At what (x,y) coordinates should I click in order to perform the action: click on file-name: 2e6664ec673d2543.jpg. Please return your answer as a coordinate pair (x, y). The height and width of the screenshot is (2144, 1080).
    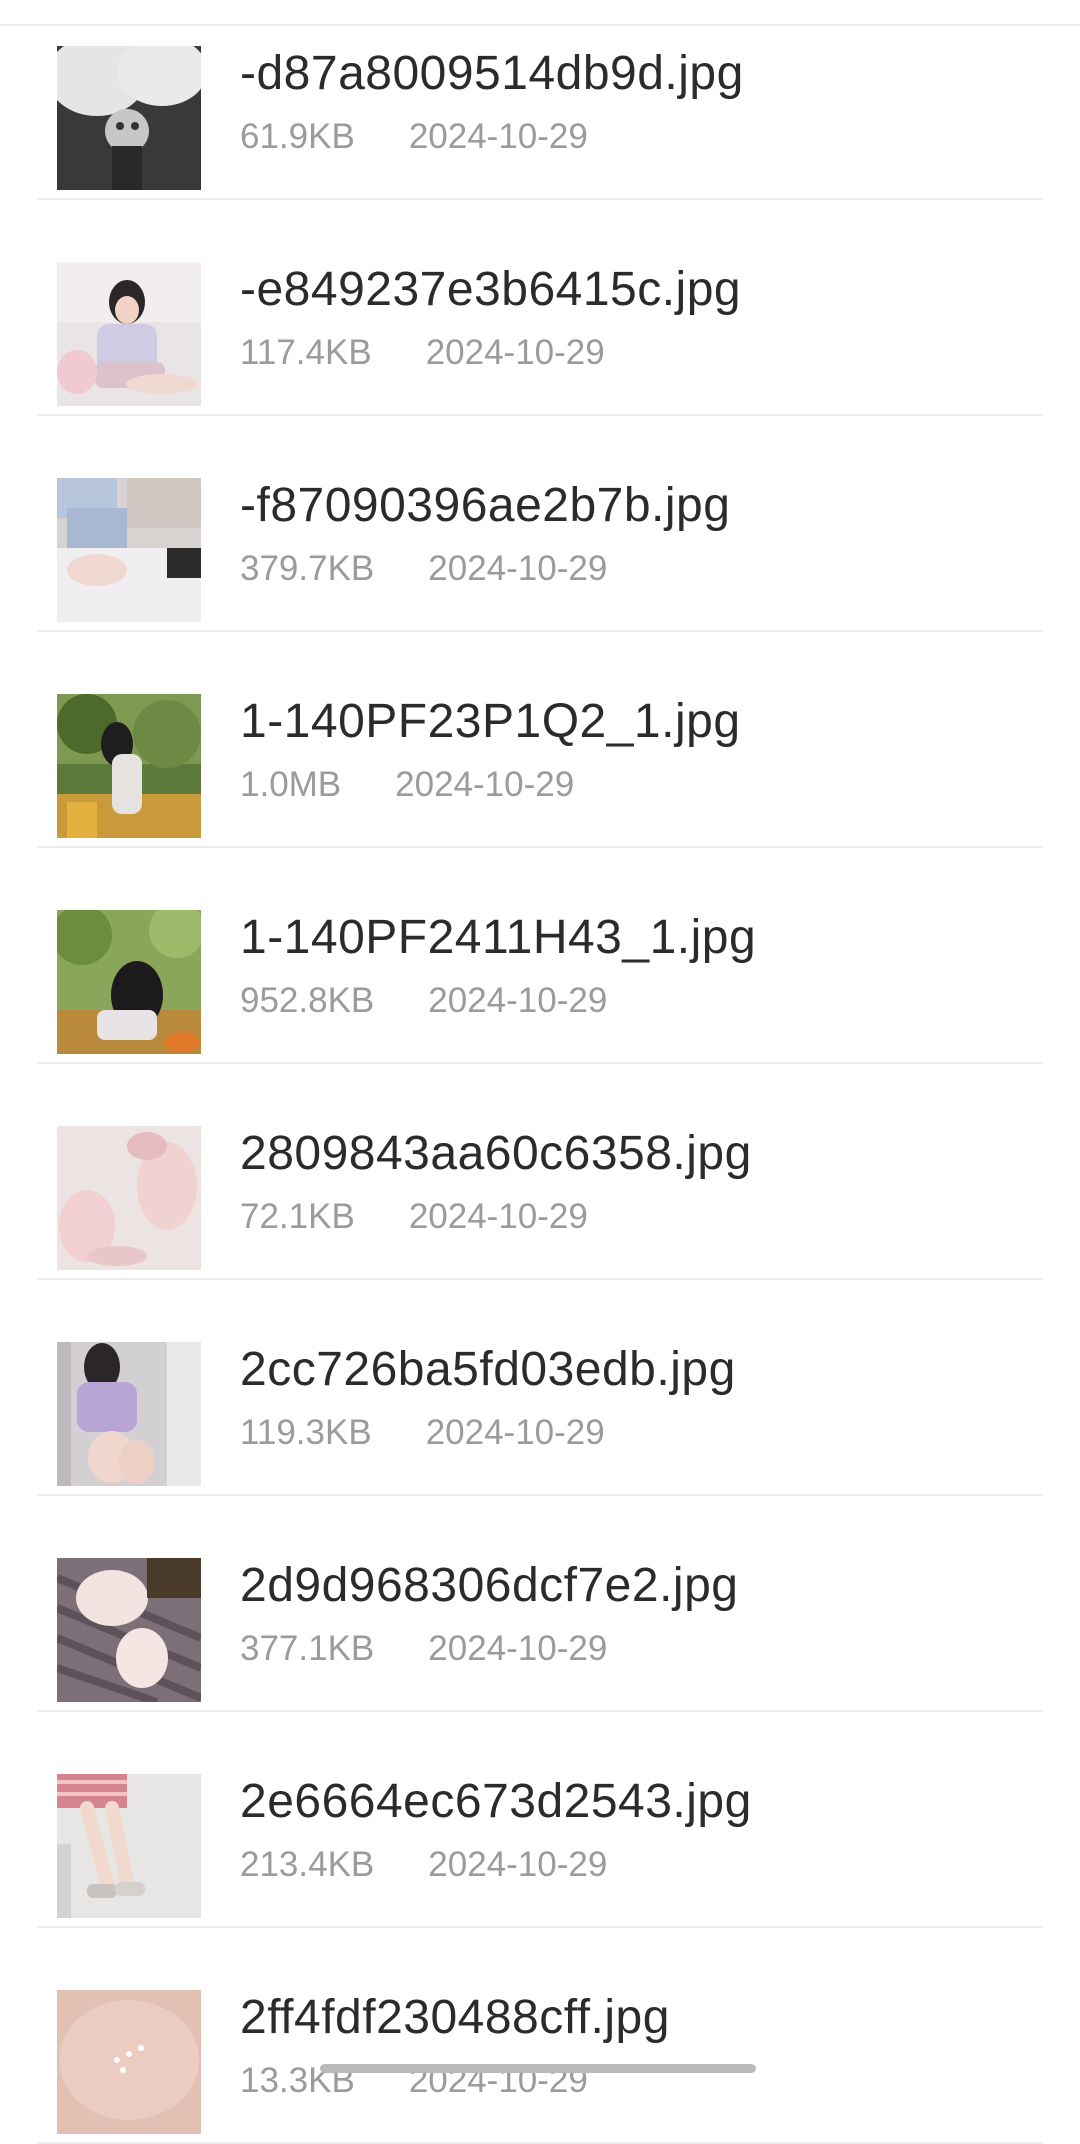
    Looking at the image, I should click on (496, 1801).